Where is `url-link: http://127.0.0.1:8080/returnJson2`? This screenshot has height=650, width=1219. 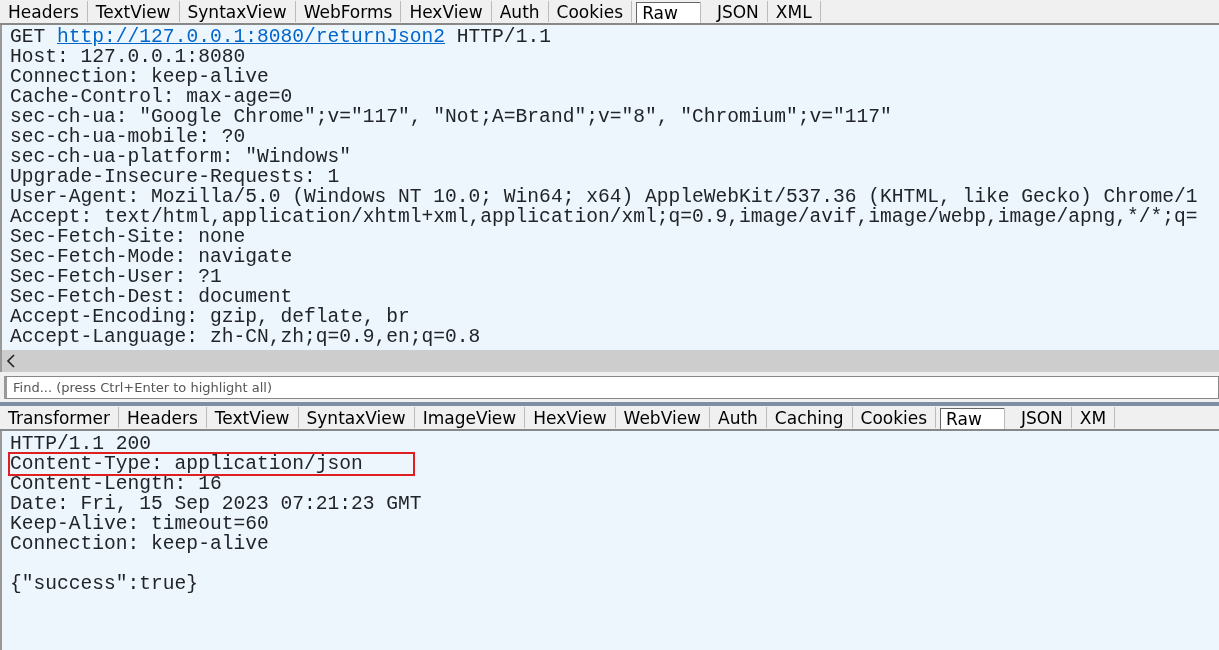 url-link: http://127.0.0.1:8080/returnJson2 is located at coordinates (251, 37).